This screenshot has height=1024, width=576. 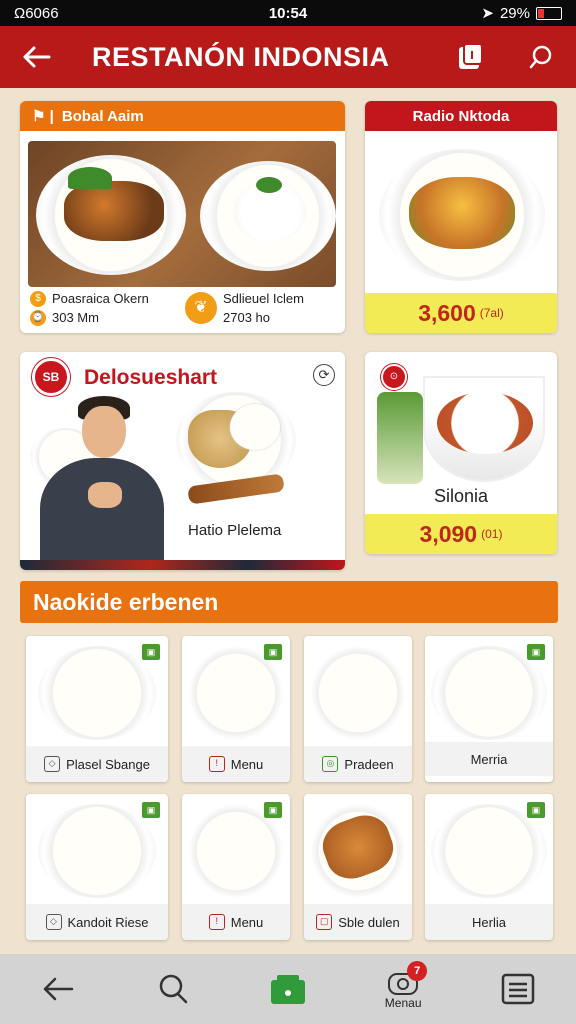 I want to click on featured-info-item: $ ⌚ Poasraica Okern 303 Mm, so click(x=107, y=308).